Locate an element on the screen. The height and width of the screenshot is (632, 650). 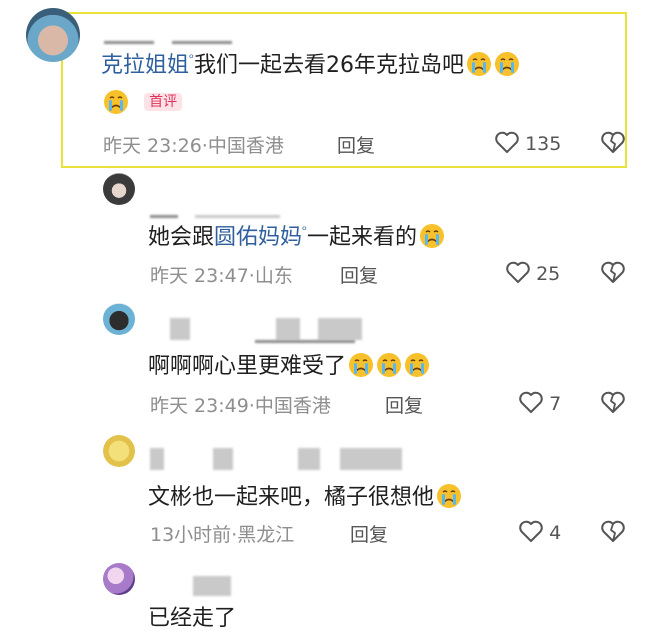
comment-time: 13小时前 is located at coordinates (191, 535).